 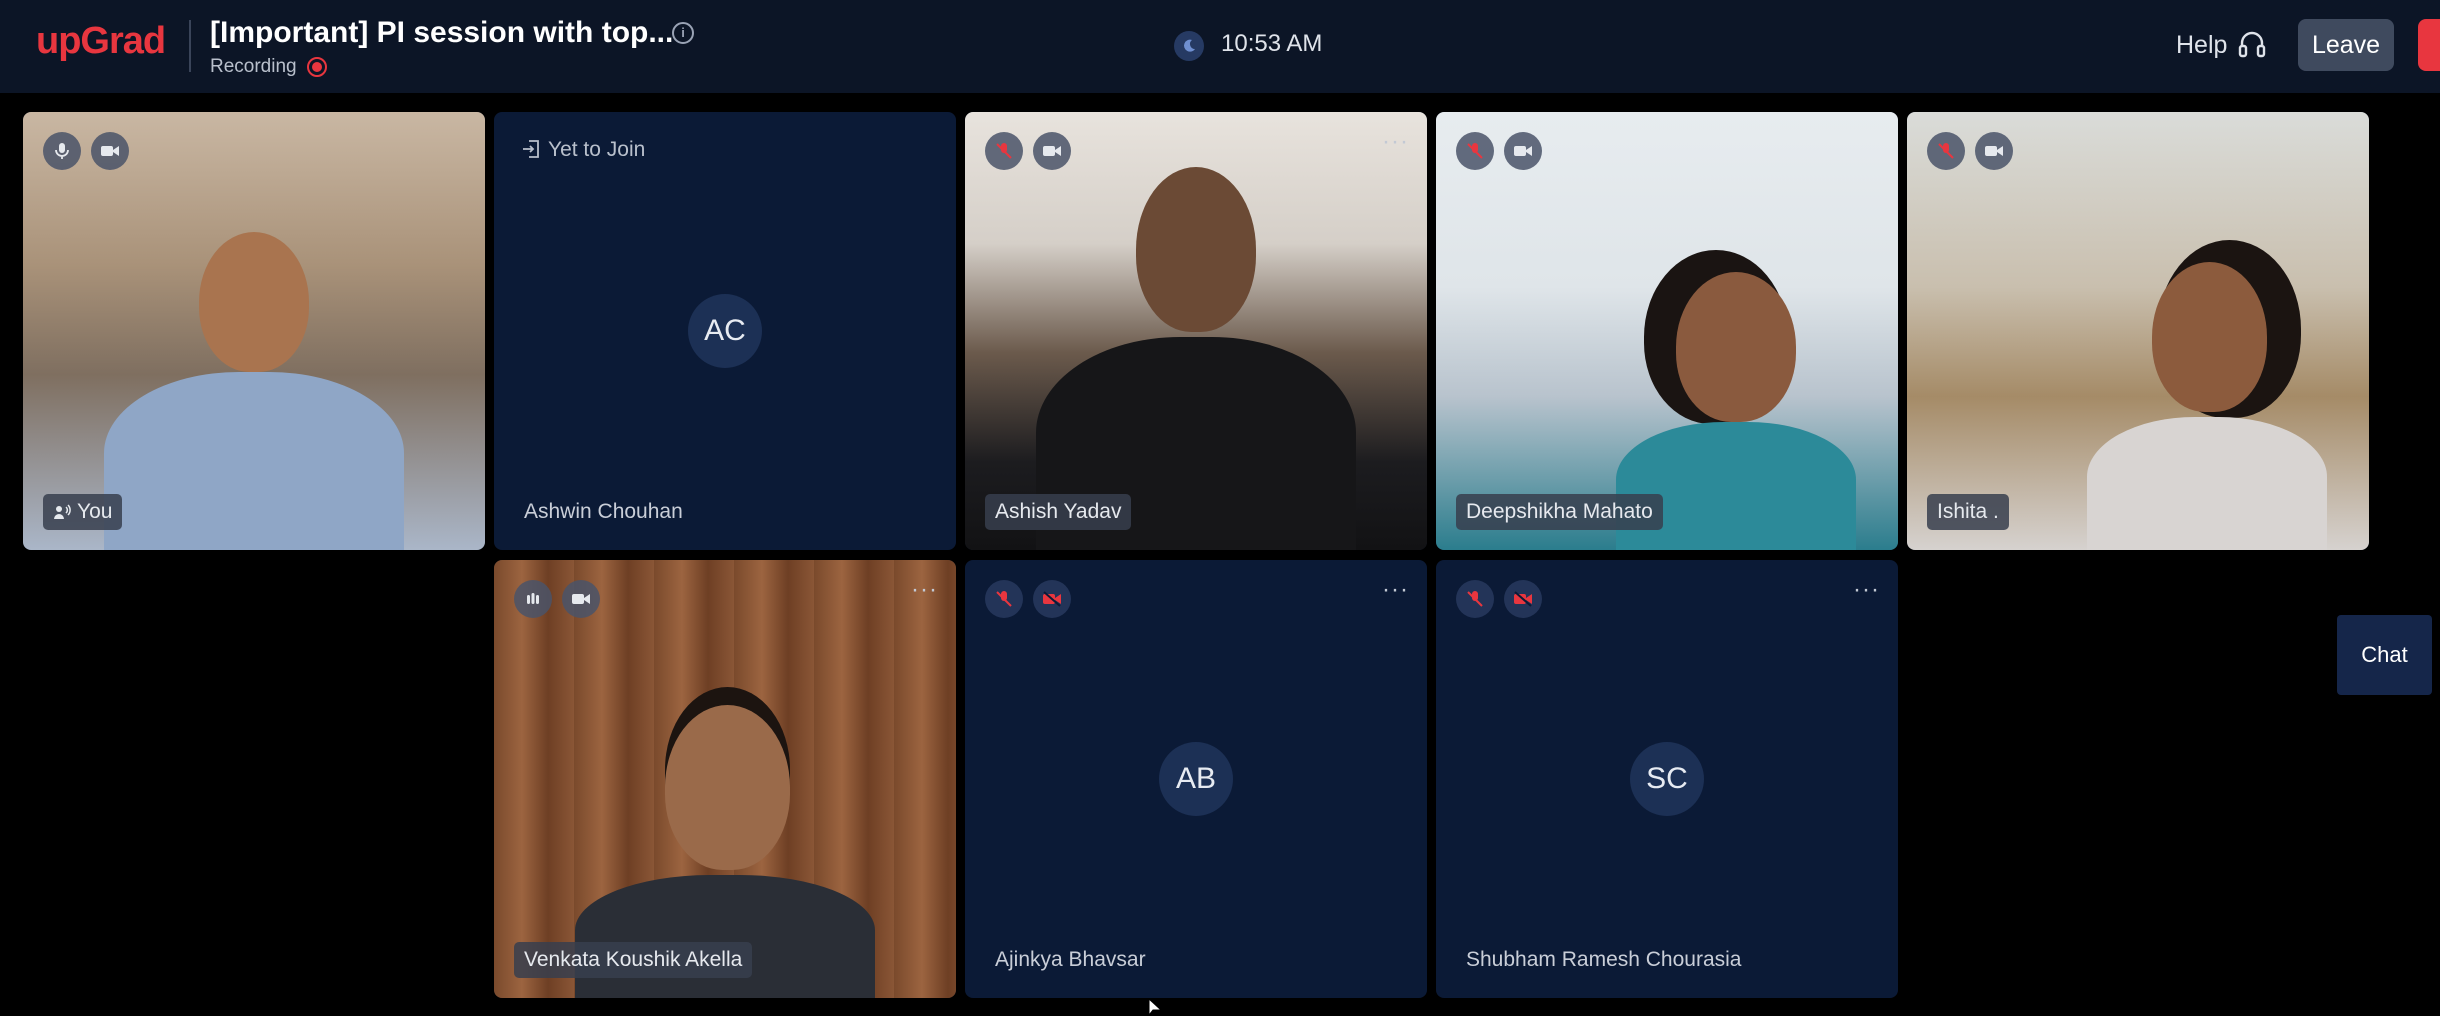 I want to click on chat-button: Chat, so click(x=2384, y=655).